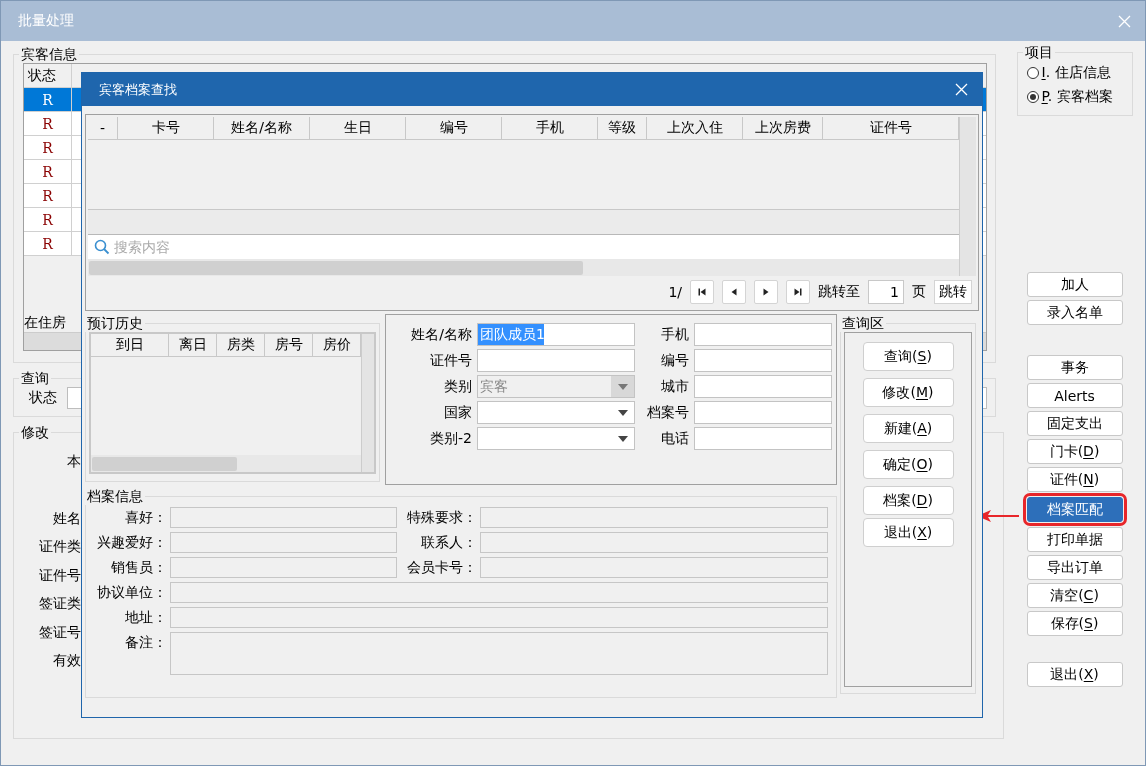  What do you see at coordinates (1075, 97) in the screenshot?
I see `radio-option: P. 宾客档案` at bounding box center [1075, 97].